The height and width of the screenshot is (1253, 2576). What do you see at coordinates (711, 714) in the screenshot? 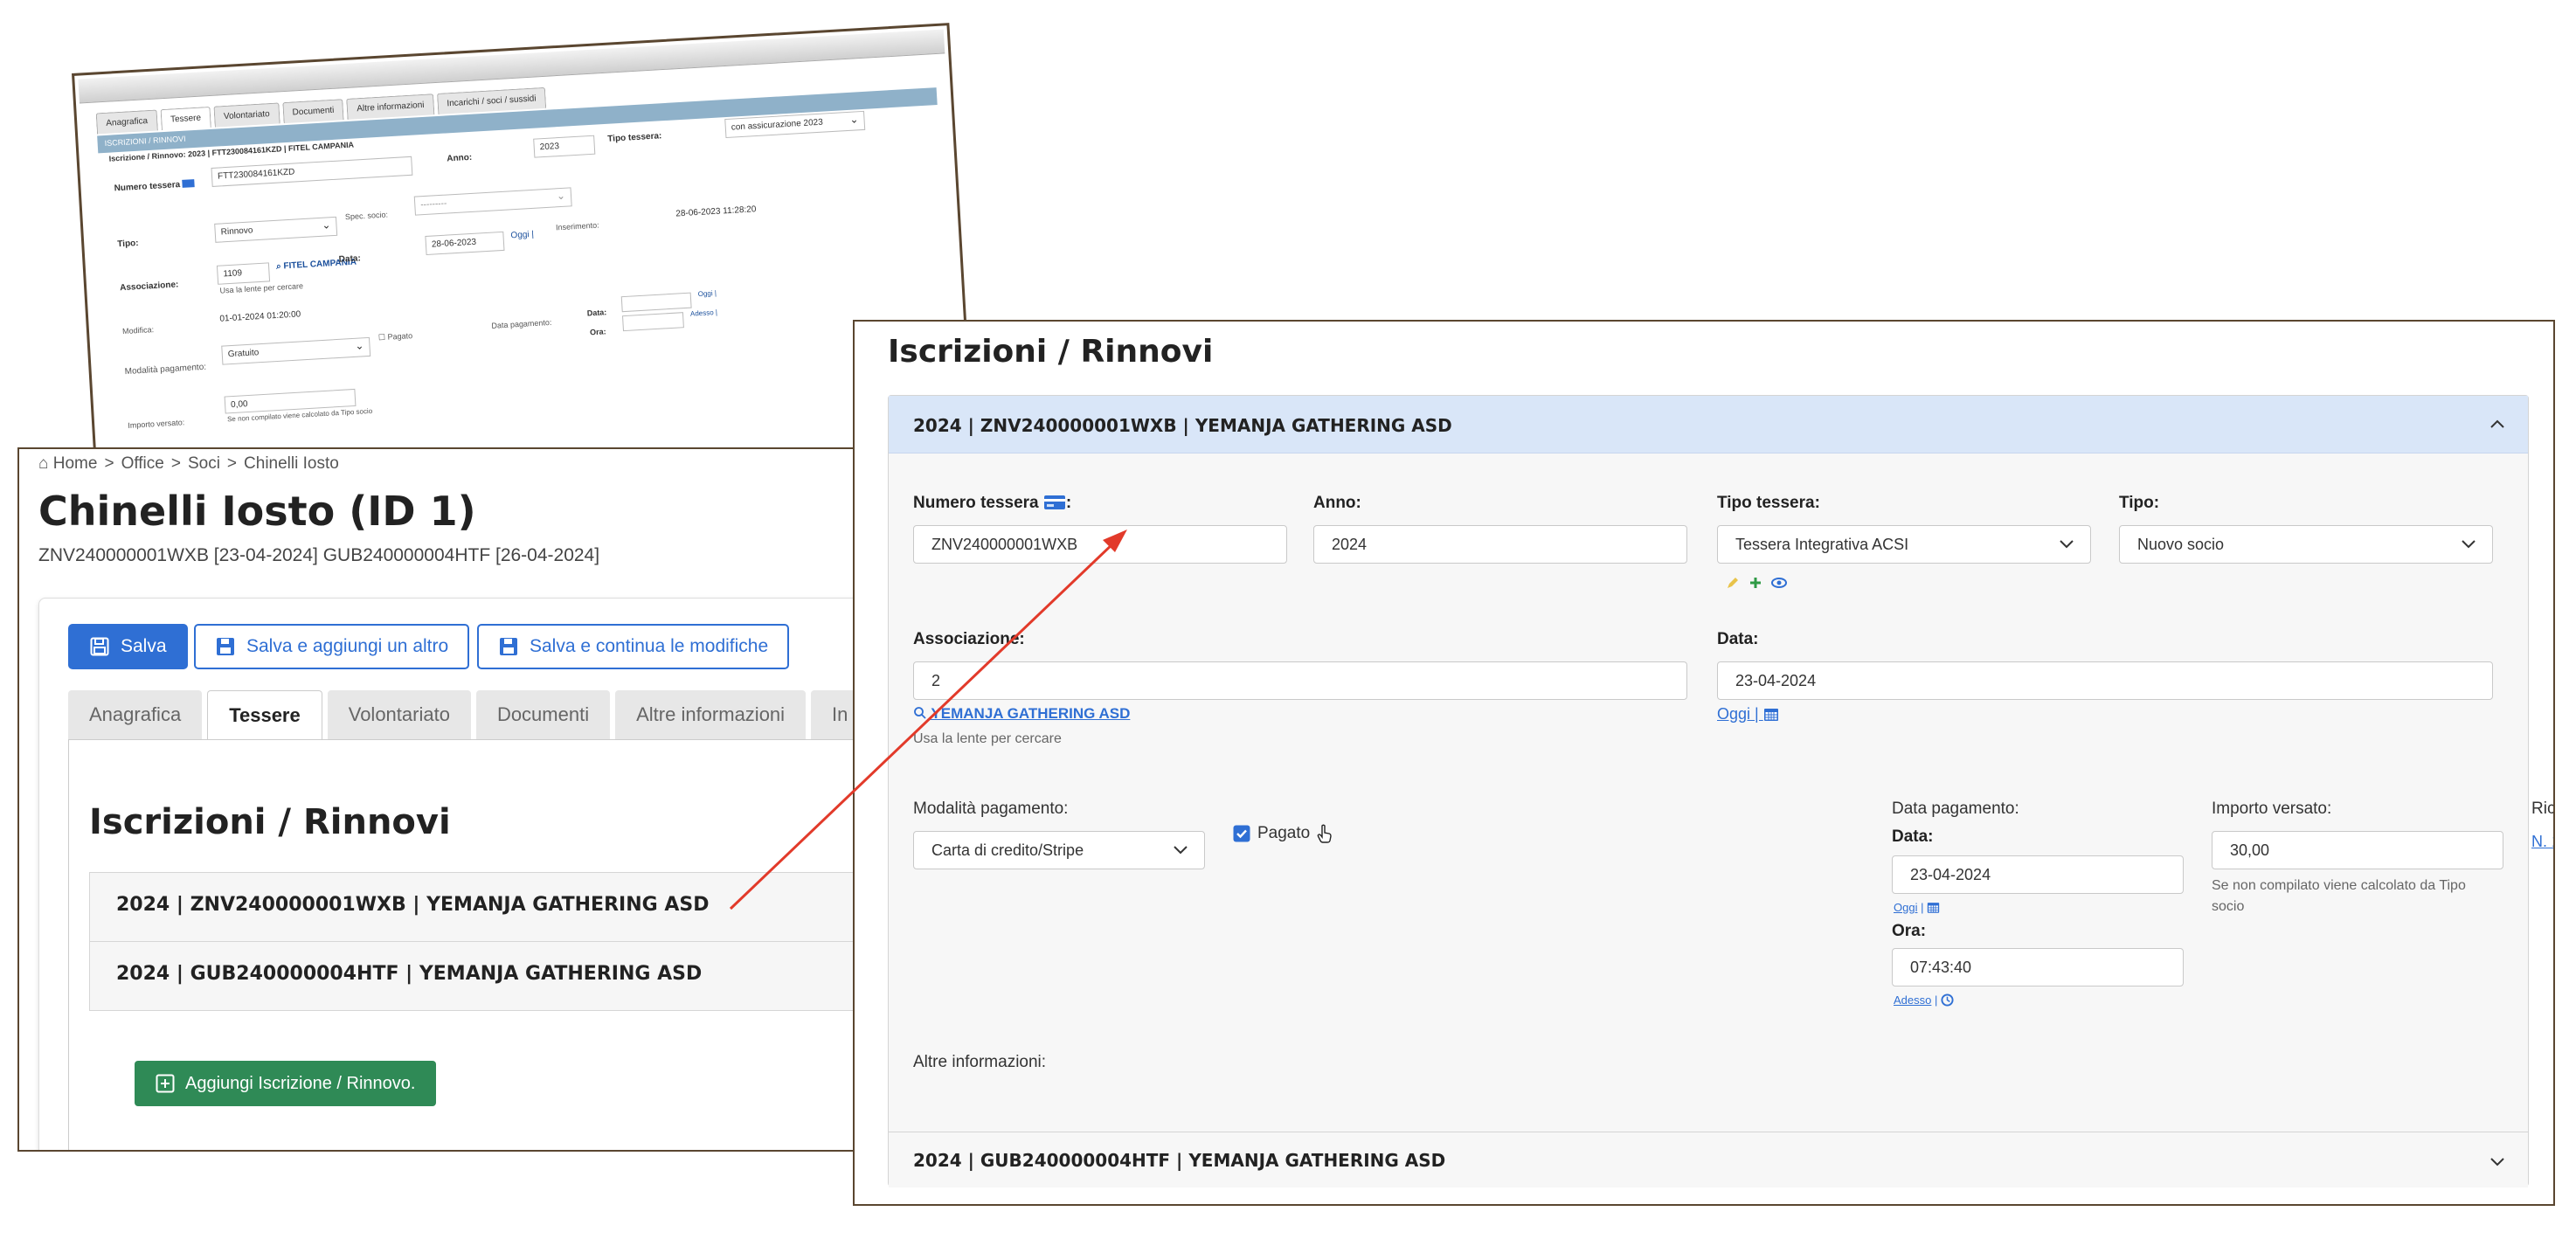
I see `tab-altre-informazioni: Altre informazioni` at bounding box center [711, 714].